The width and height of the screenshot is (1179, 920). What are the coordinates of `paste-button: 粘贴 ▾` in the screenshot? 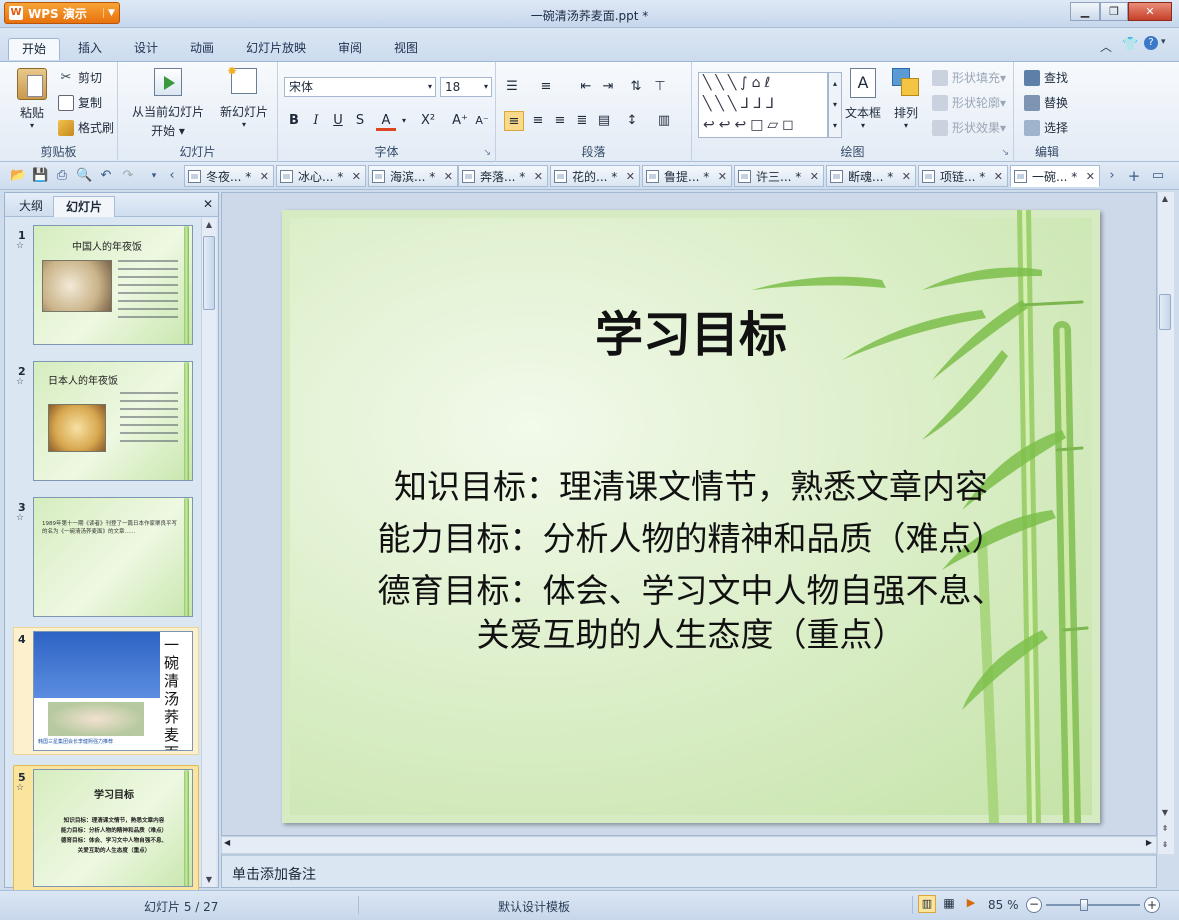 It's located at (32, 99).